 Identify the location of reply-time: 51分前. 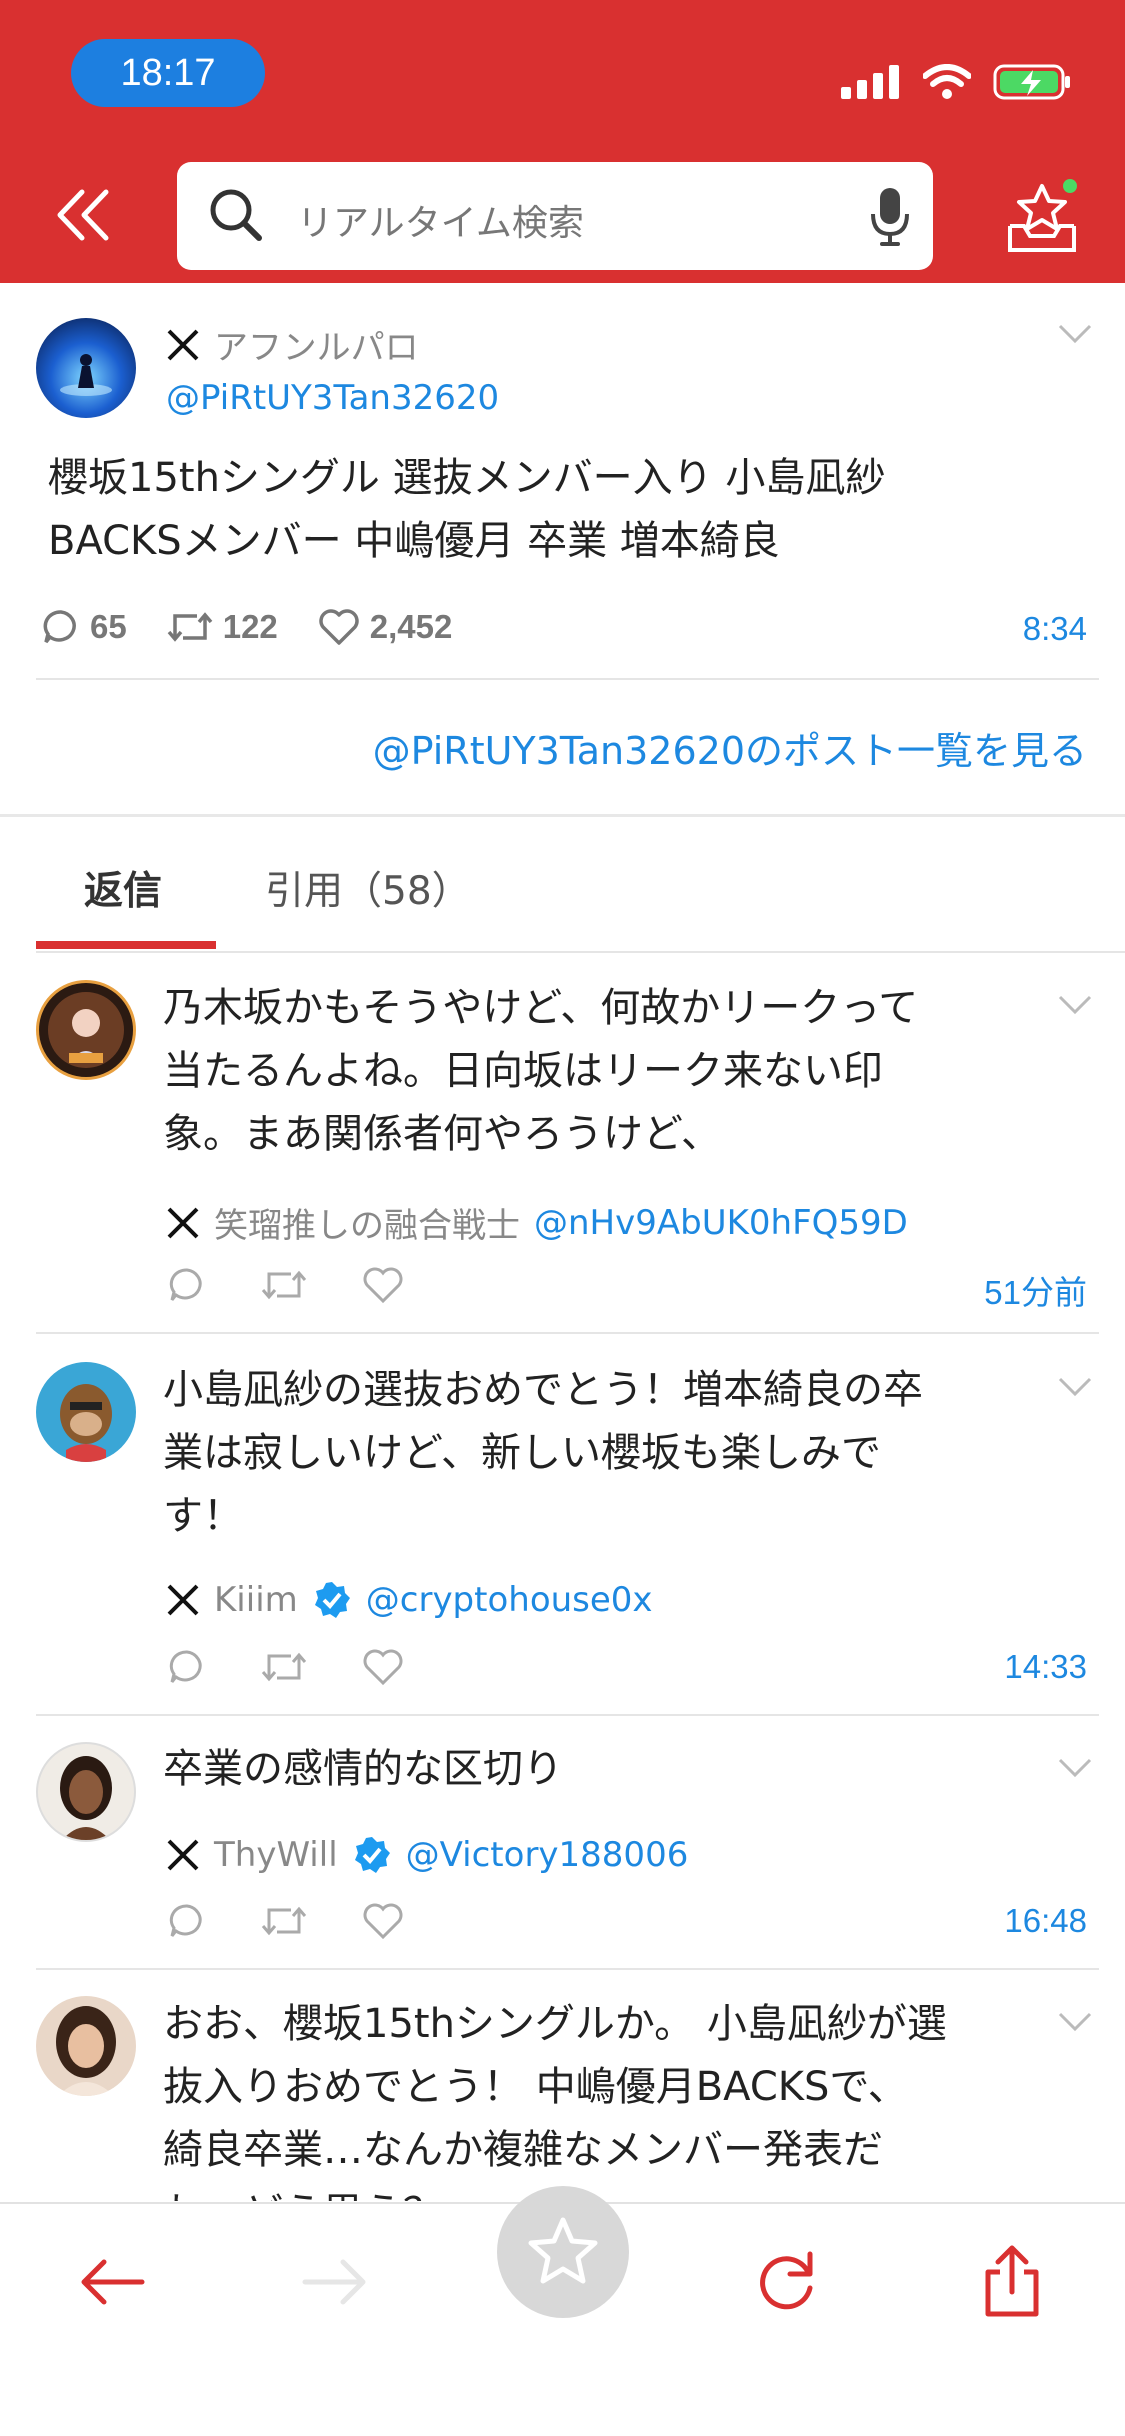
(1035, 1290).